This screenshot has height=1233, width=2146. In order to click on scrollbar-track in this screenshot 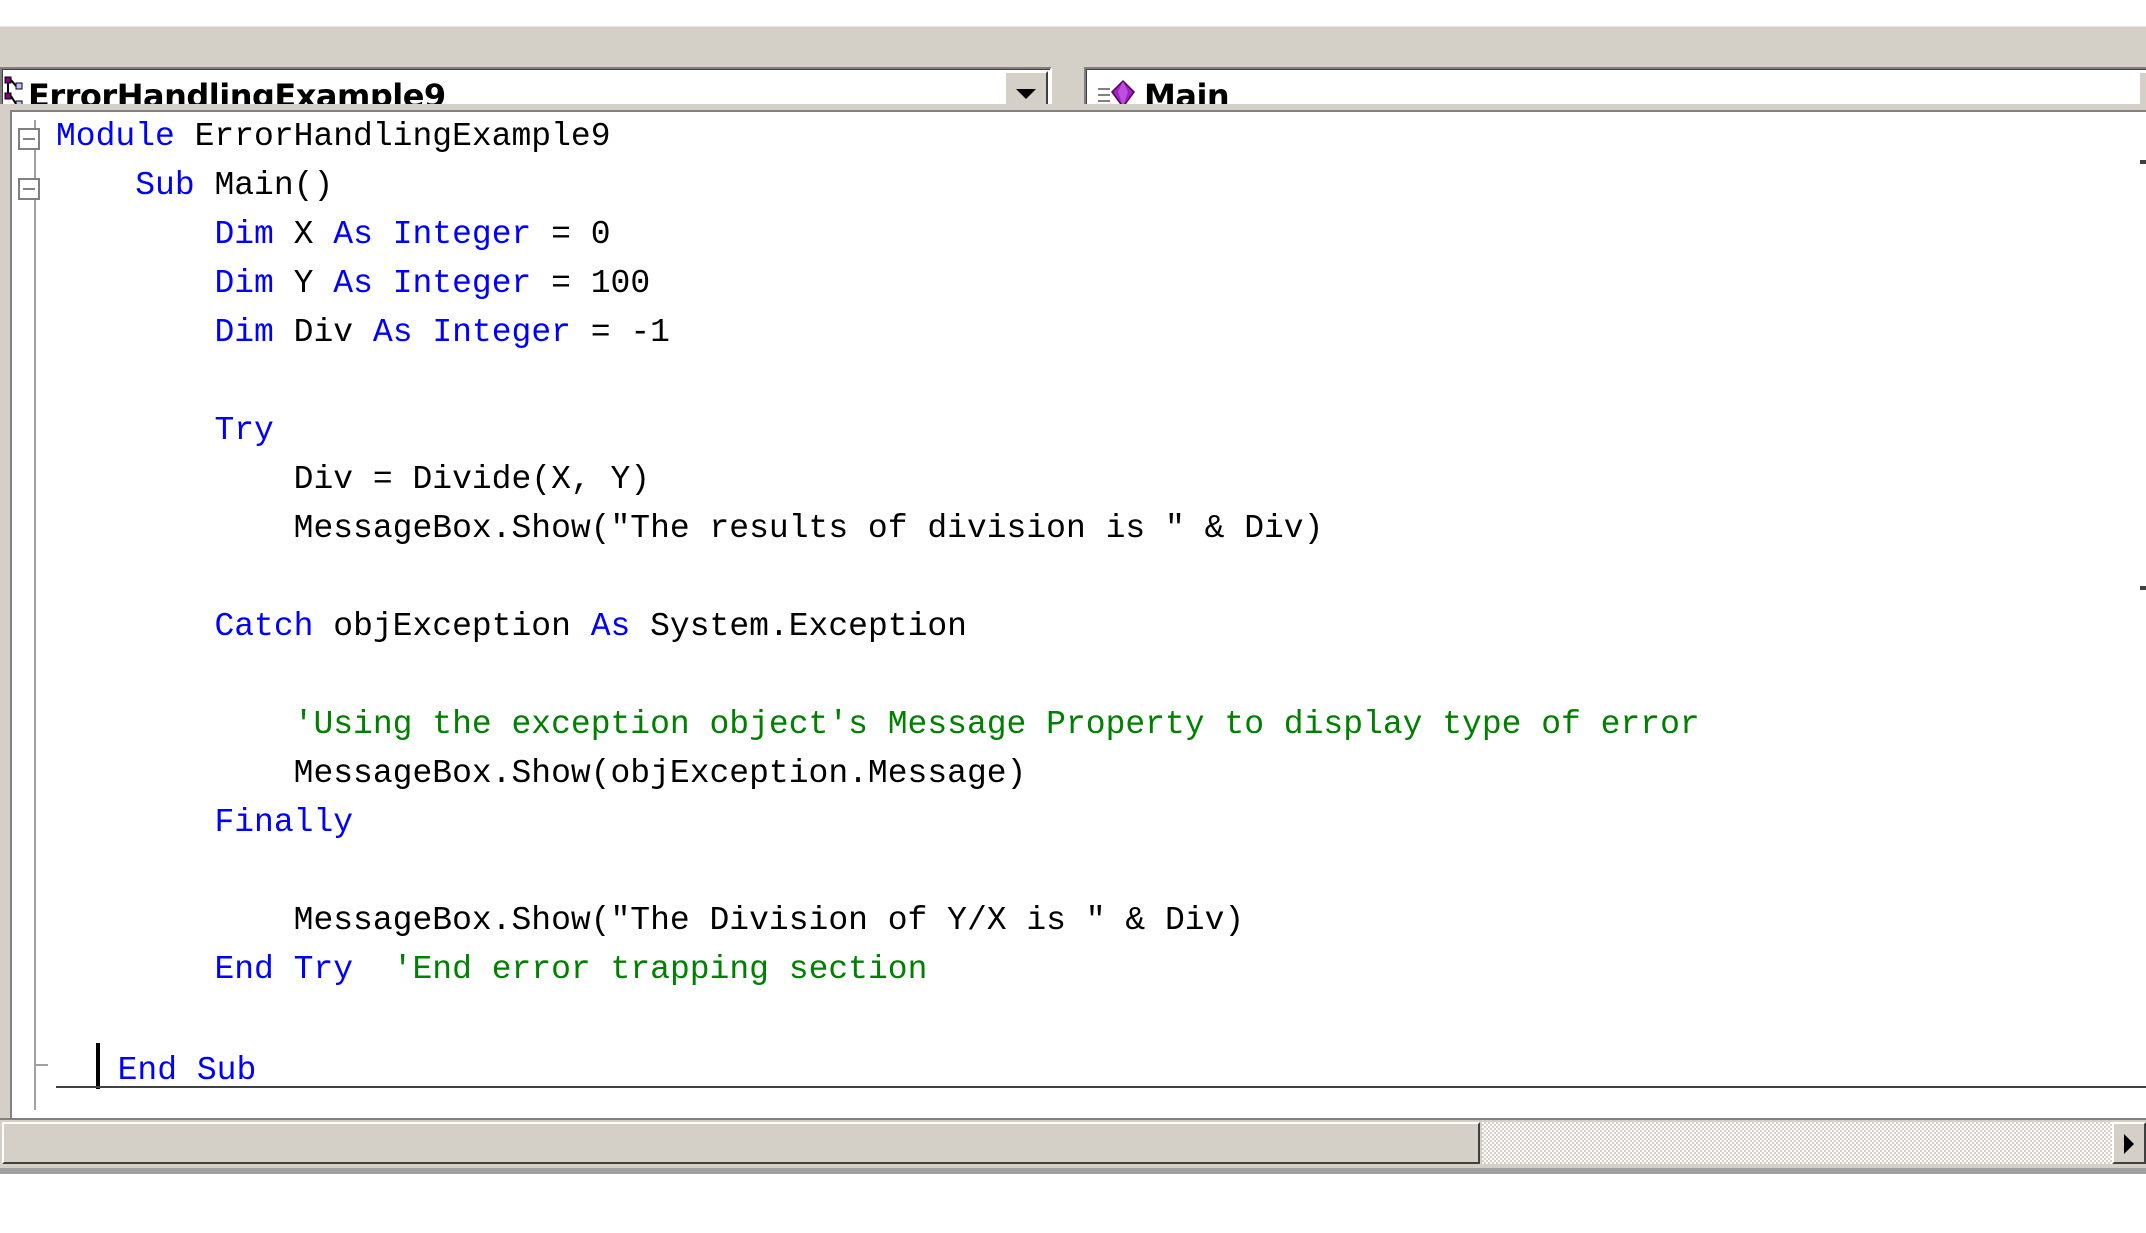, I will do `click(1797, 1143)`.